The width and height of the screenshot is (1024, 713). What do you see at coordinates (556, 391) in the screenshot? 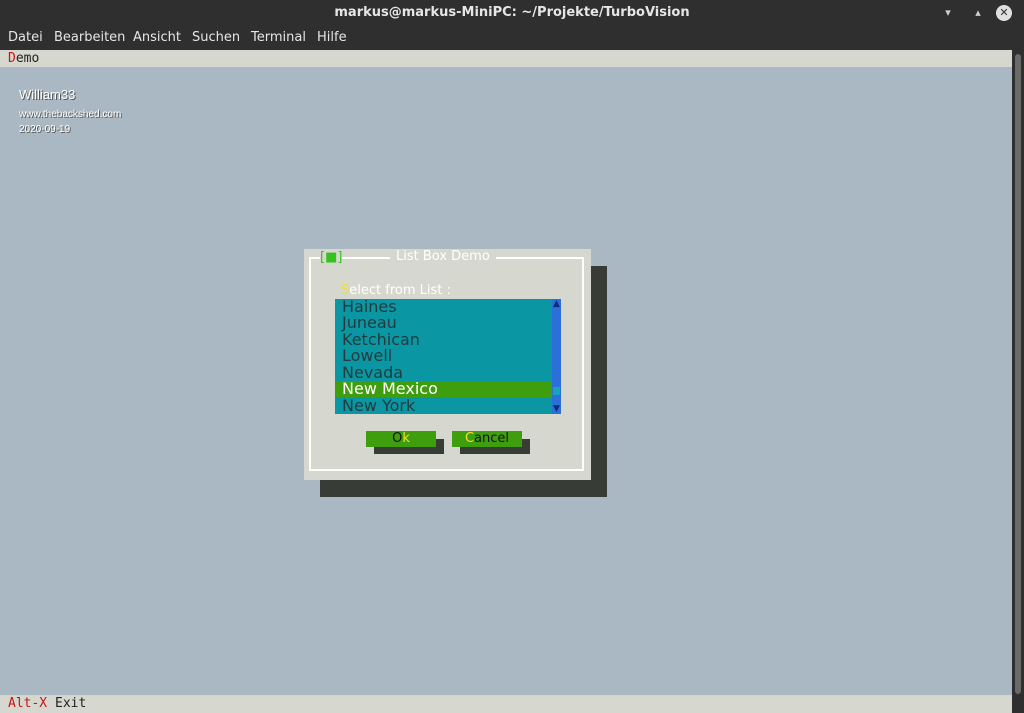
I see `listbox-scroll-thumb` at bounding box center [556, 391].